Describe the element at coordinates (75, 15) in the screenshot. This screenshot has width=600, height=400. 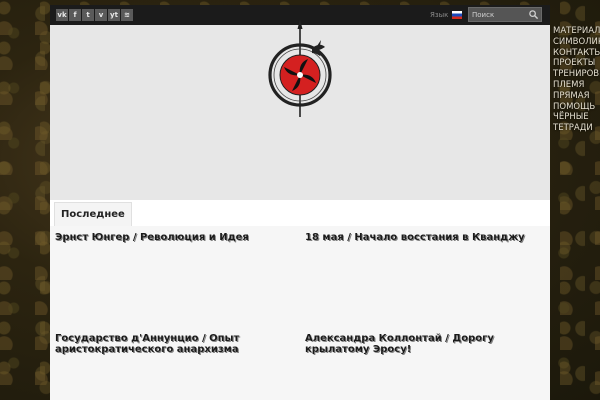
I see `facebook-icon: f` at that location.